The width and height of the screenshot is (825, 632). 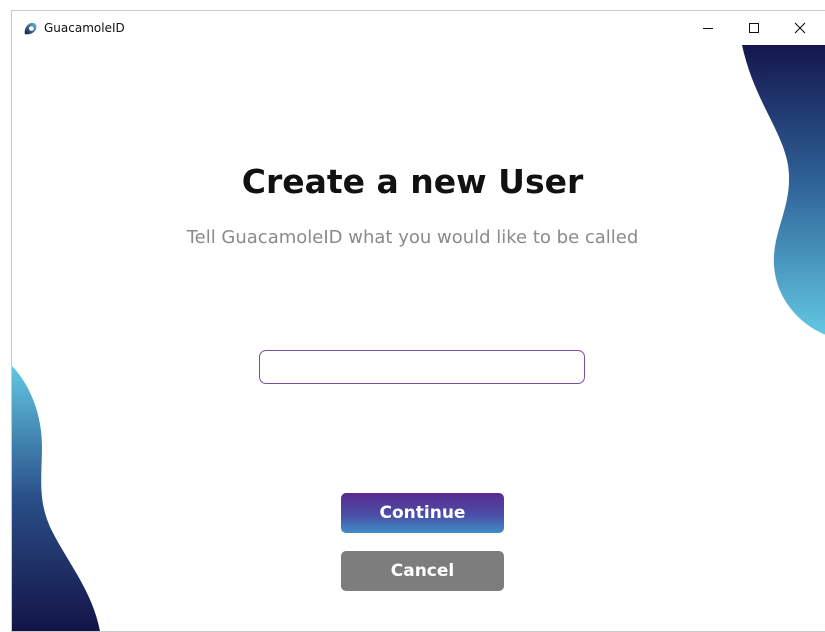 What do you see at coordinates (422, 571) in the screenshot?
I see `cancel-button: Cancel` at bounding box center [422, 571].